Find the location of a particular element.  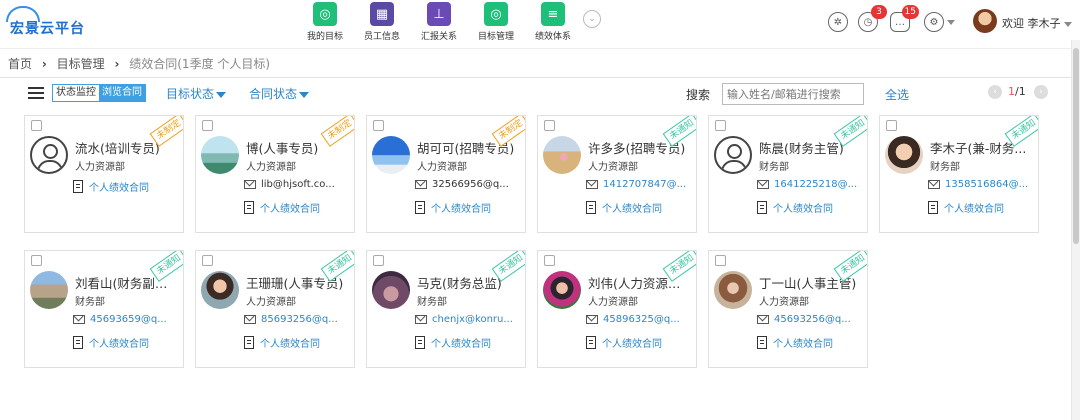

contract-status-dropdown: 合同状态 is located at coordinates (279, 93).